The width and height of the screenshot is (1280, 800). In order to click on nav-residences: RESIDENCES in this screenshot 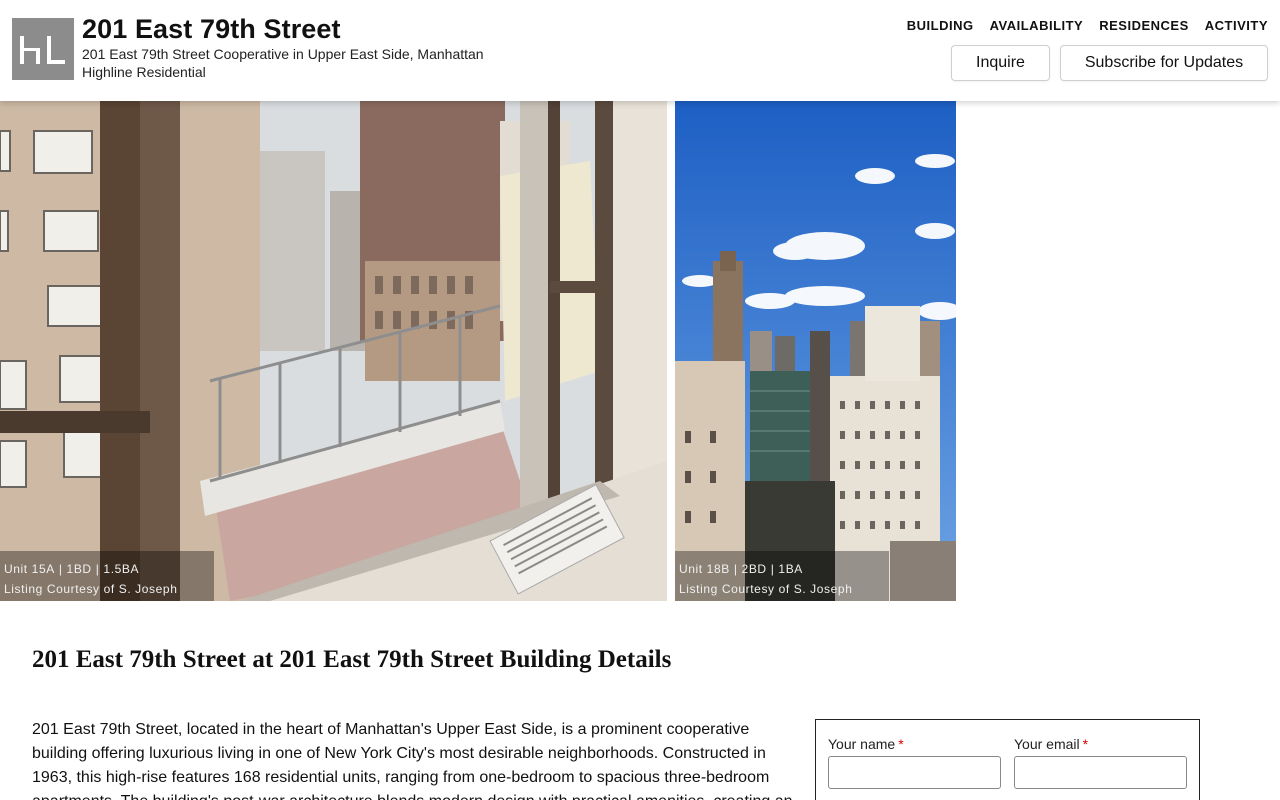, I will do `click(1144, 25)`.